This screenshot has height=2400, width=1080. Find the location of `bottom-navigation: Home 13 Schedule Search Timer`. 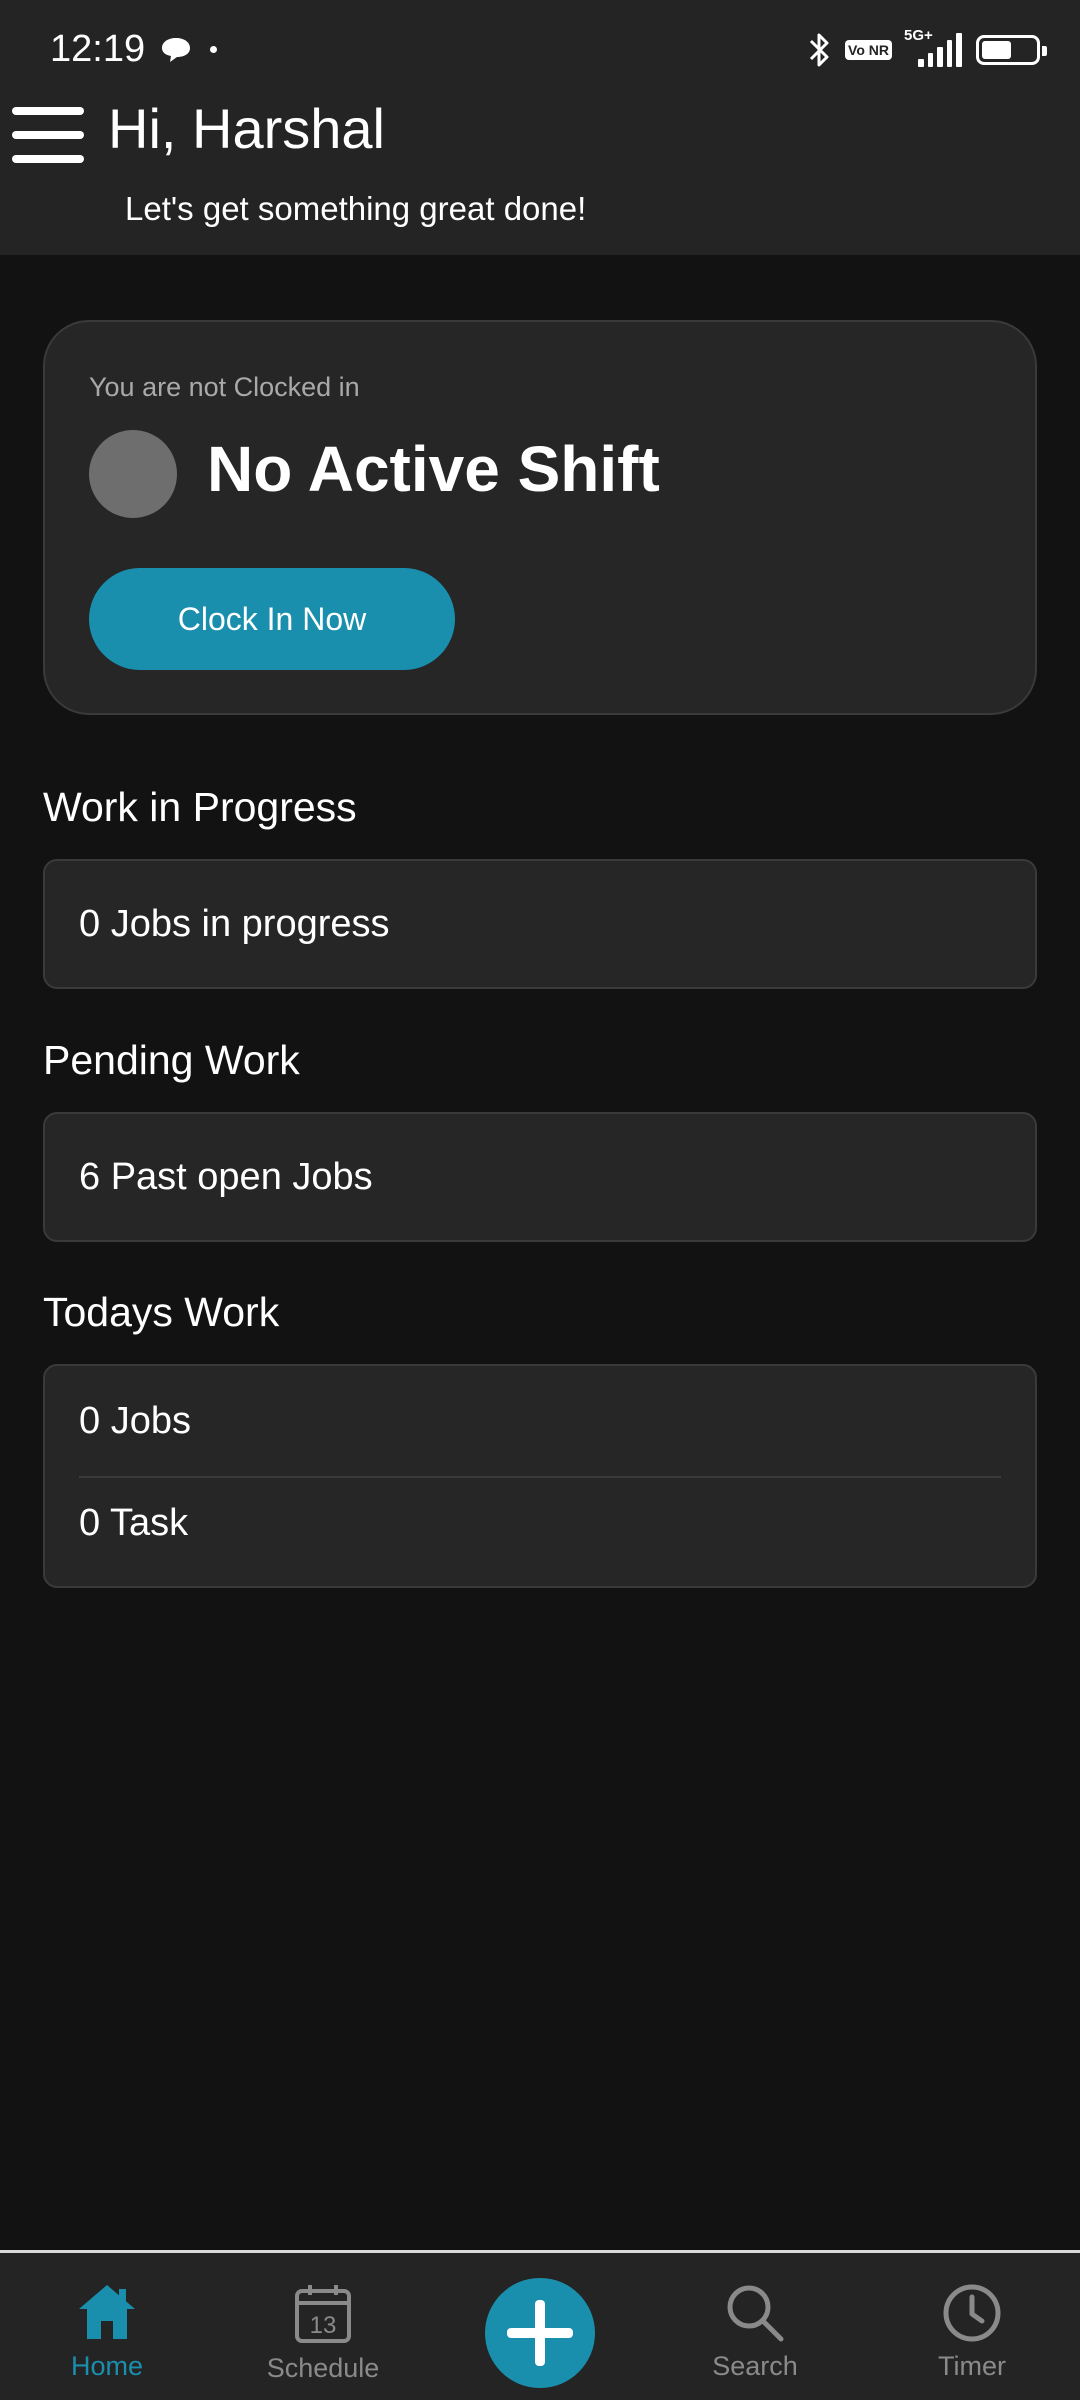

bottom-navigation: Home 13 Schedule Search Timer is located at coordinates (540, 2325).